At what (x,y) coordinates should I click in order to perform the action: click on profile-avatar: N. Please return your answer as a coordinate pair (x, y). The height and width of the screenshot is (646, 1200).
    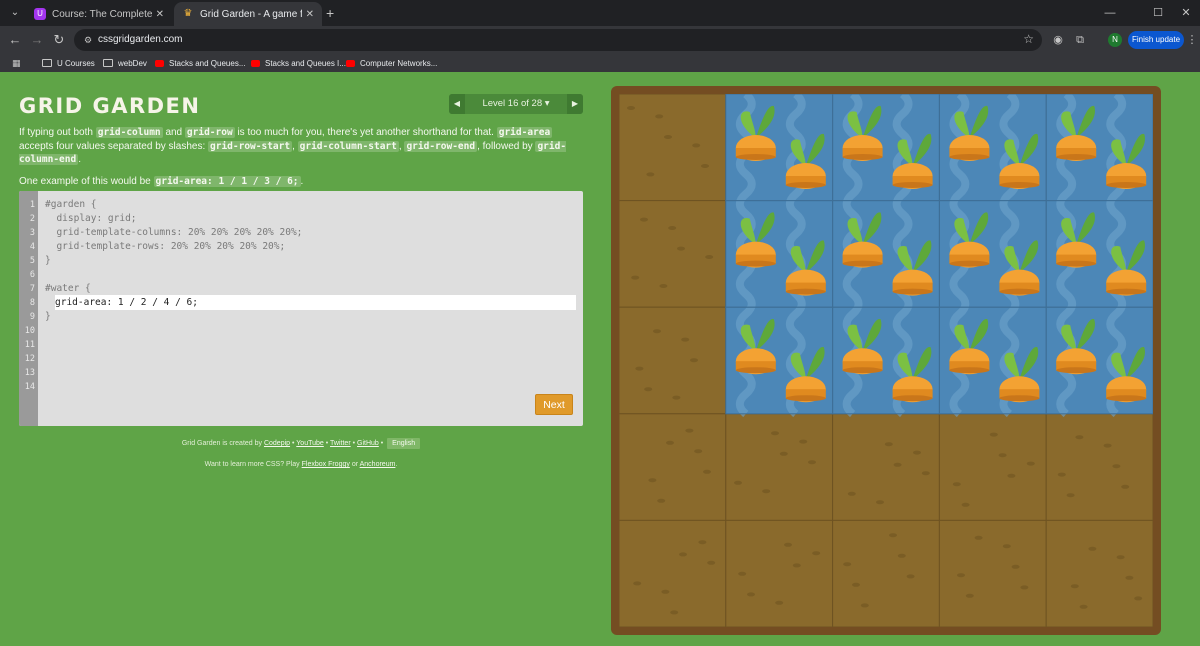
    Looking at the image, I should click on (1115, 40).